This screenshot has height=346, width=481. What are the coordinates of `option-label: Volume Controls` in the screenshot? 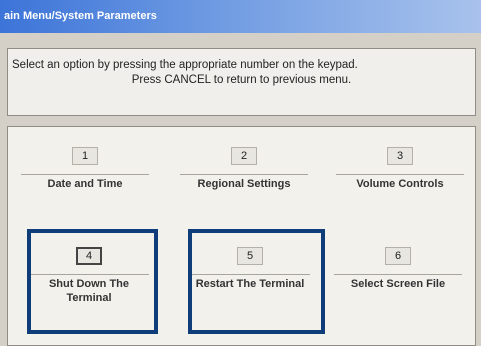 It's located at (400, 182).